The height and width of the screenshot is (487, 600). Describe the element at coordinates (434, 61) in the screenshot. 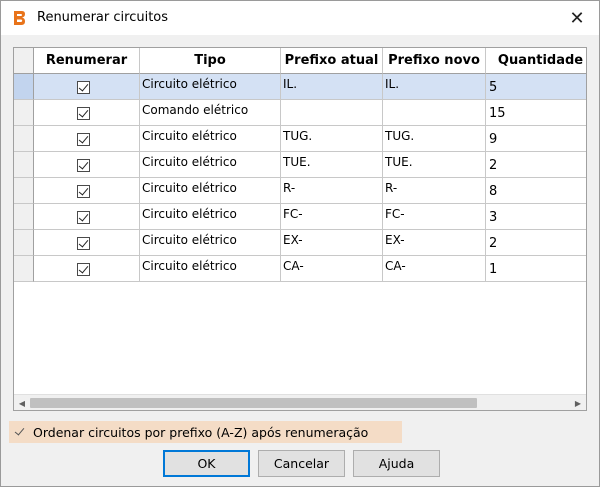

I see `header-prefixo-novo: Prefixo novo` at that location.